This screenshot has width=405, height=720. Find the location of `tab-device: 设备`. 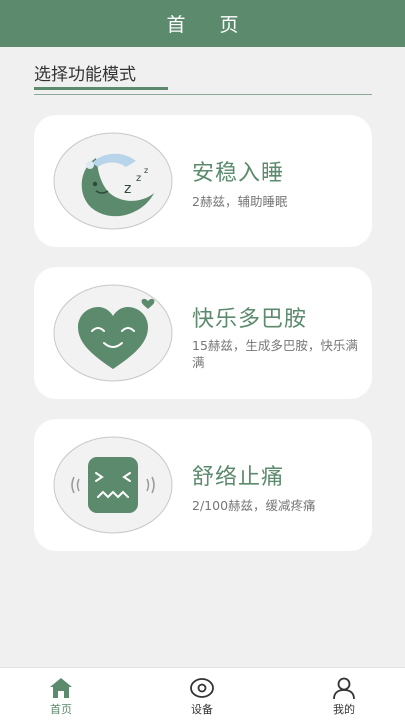

tab-device: 设备 is located at coordinates (202, 694).